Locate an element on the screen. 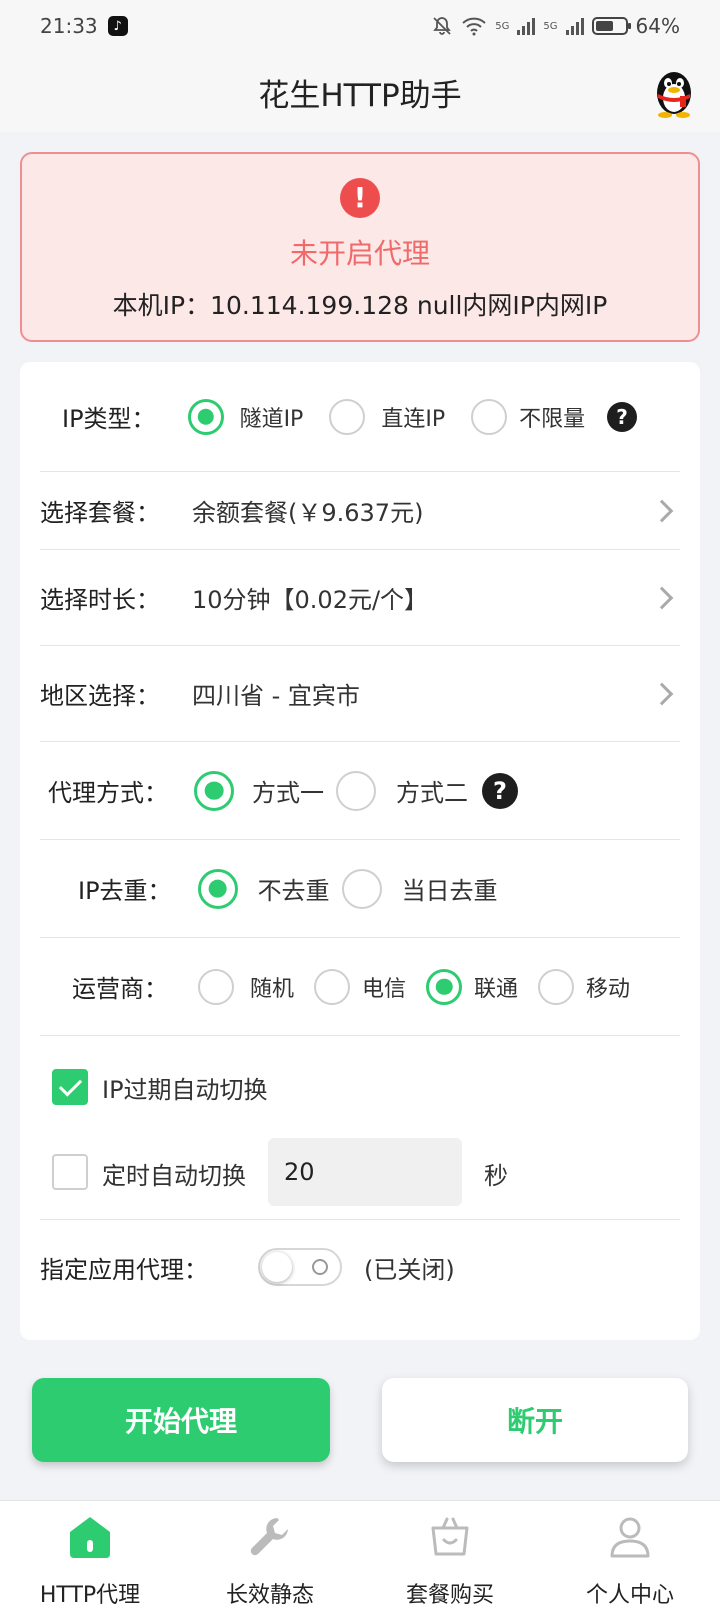 The height and width of the screenshot is (1612, 720). status-left: 21:33 ♪ is located at coordinates (84, 26).